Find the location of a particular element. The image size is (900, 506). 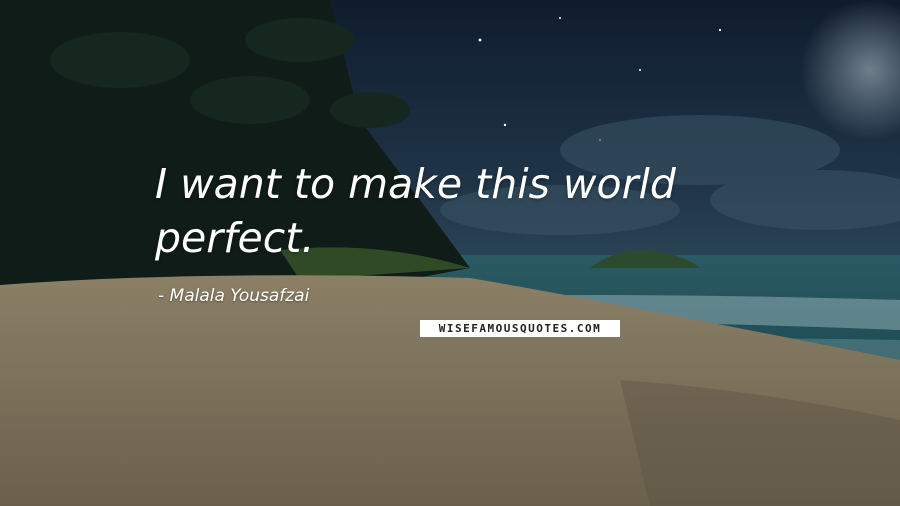

quote-line-2: perfect. is located at coordinates (235, 238).